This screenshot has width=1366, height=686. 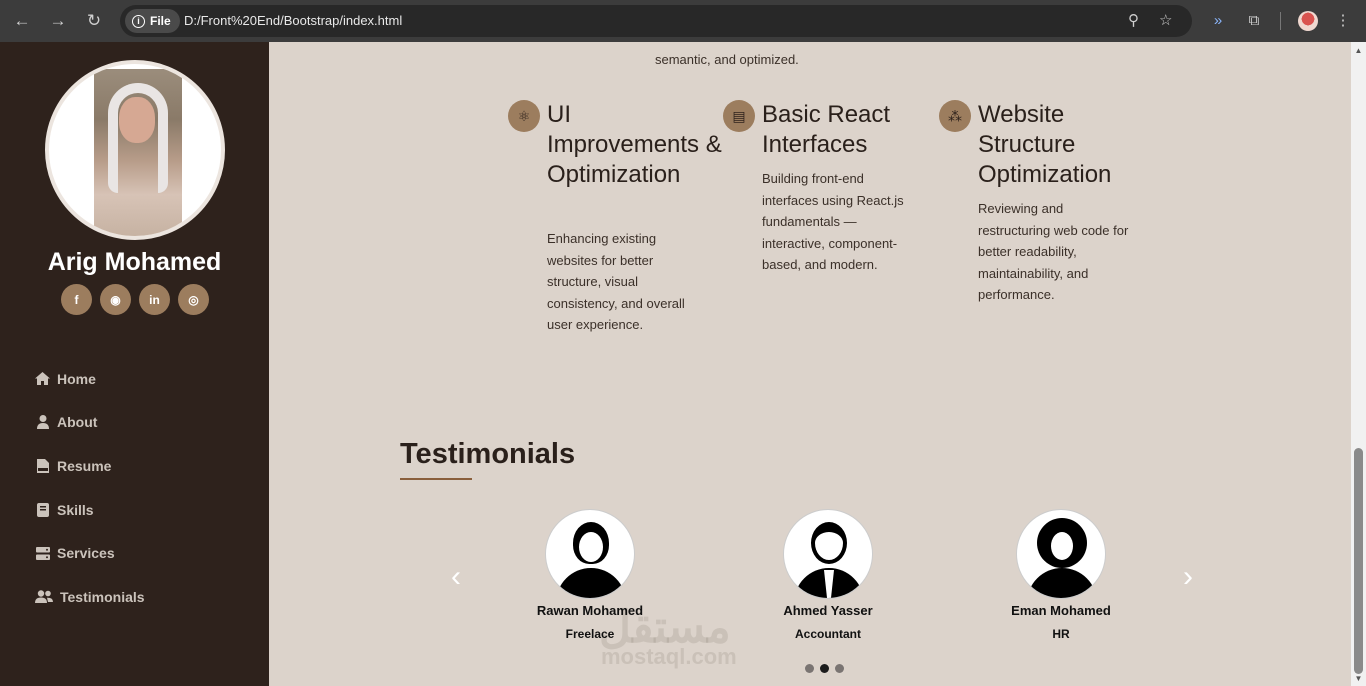 I want to click on scroll-down-icon: ▼, so click(x=1358, y=678).